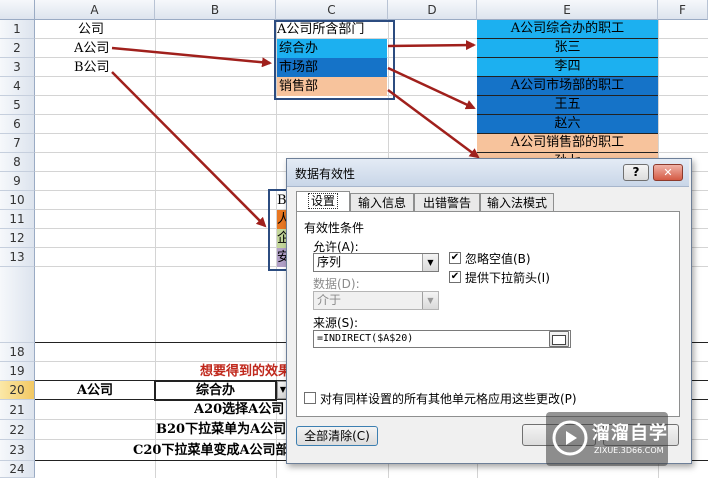  What do you see at coordinates (189, 149) in the screenshot?
I see `arrow-a3-to-c10` at bounding box center [189, 149].